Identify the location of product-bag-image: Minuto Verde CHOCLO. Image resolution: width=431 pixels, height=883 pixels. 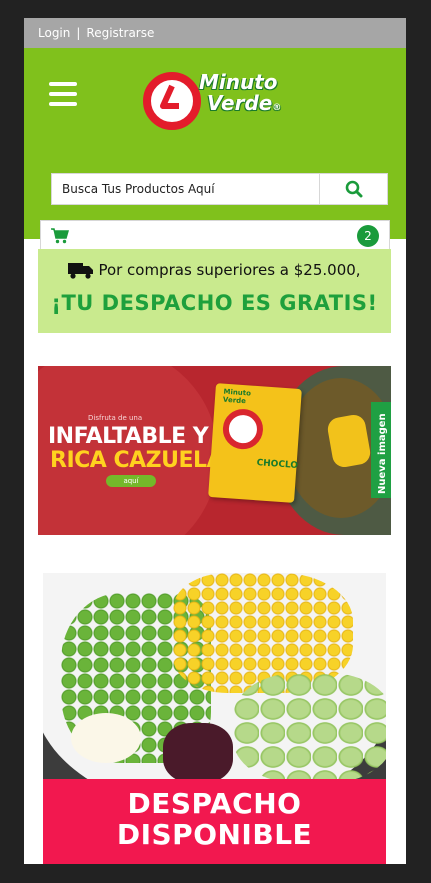
(255, 443).